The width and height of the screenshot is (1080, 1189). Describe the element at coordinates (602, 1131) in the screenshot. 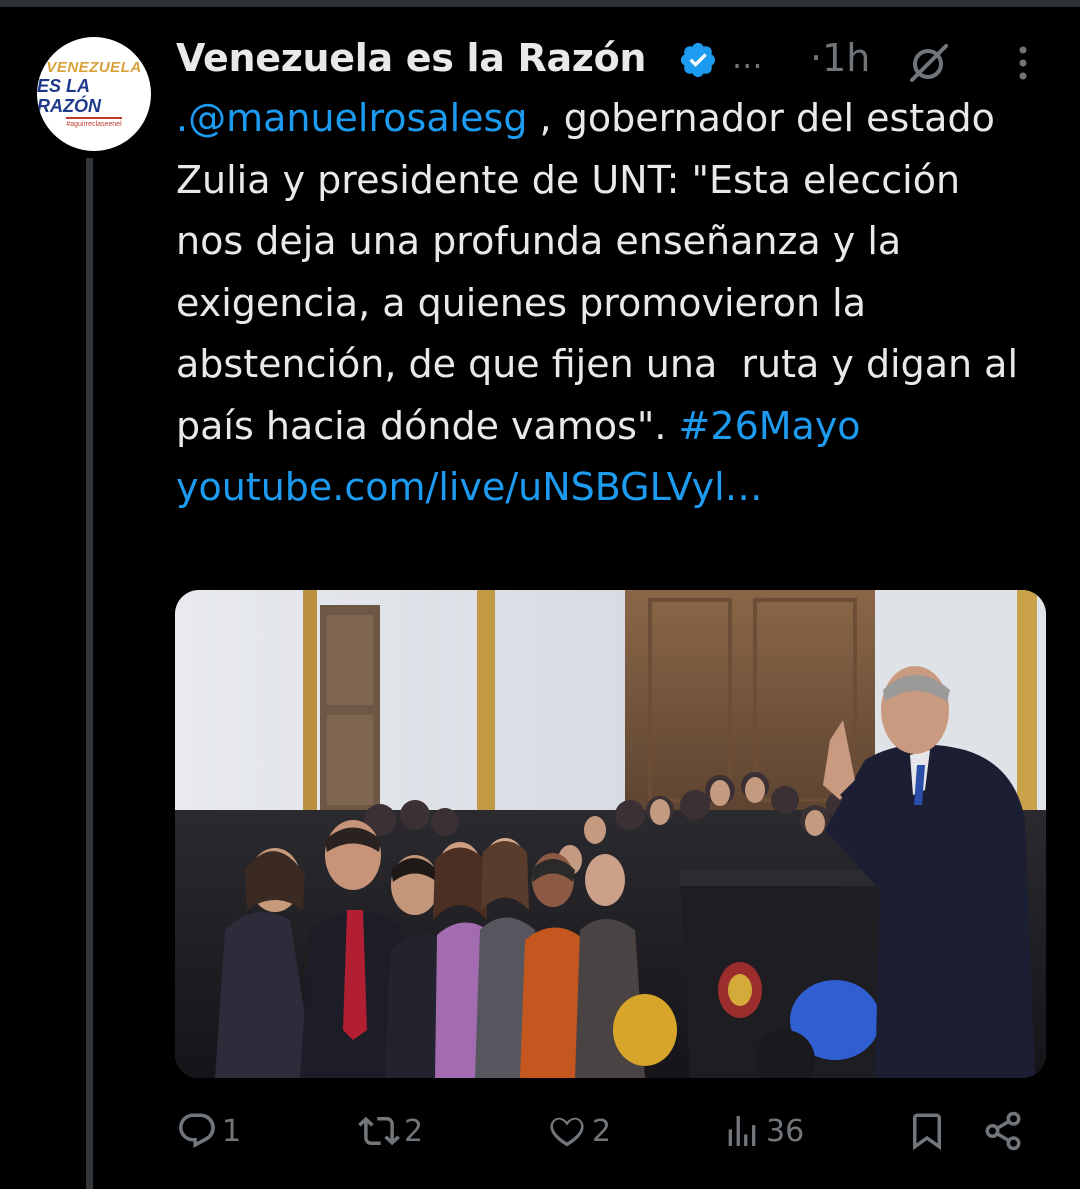

I see `like-count: 2` at that location.